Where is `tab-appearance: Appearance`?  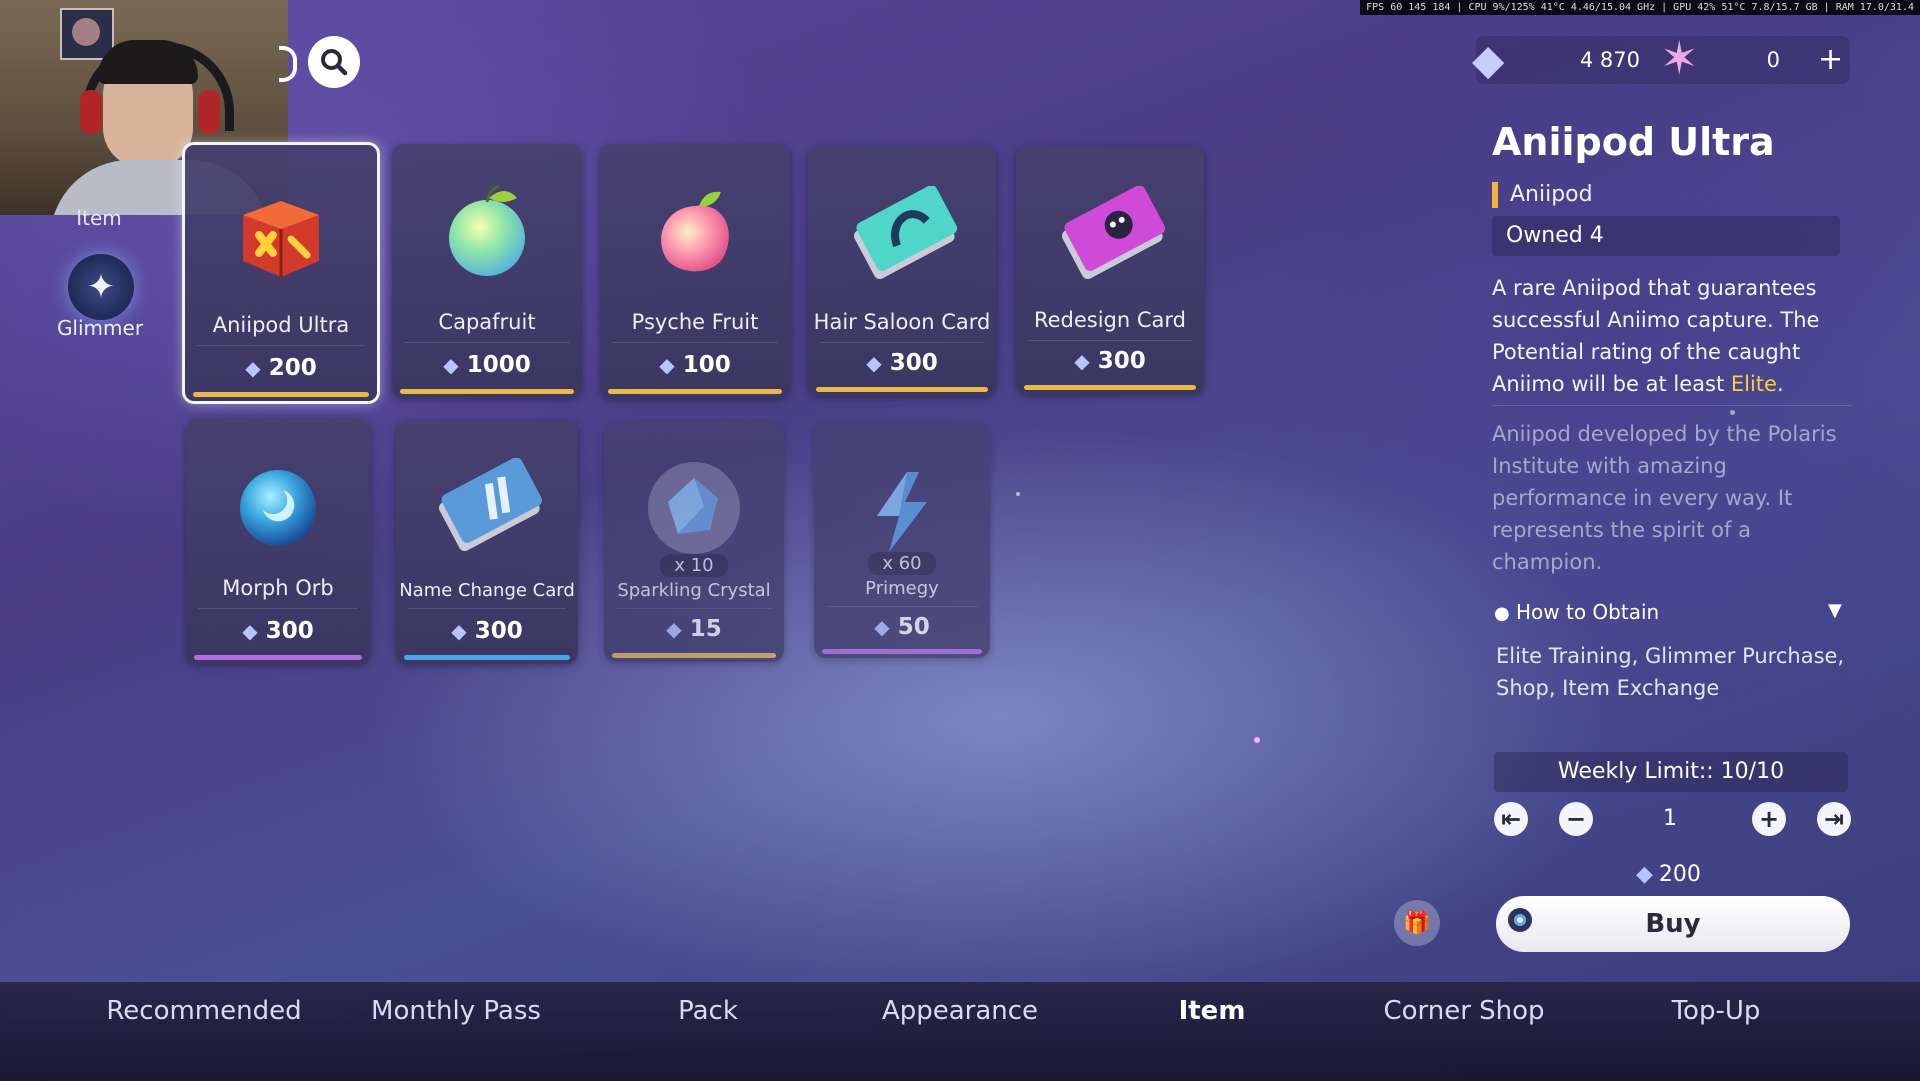
tab-appearance: Appearance is located at coordinates (960, 1011).